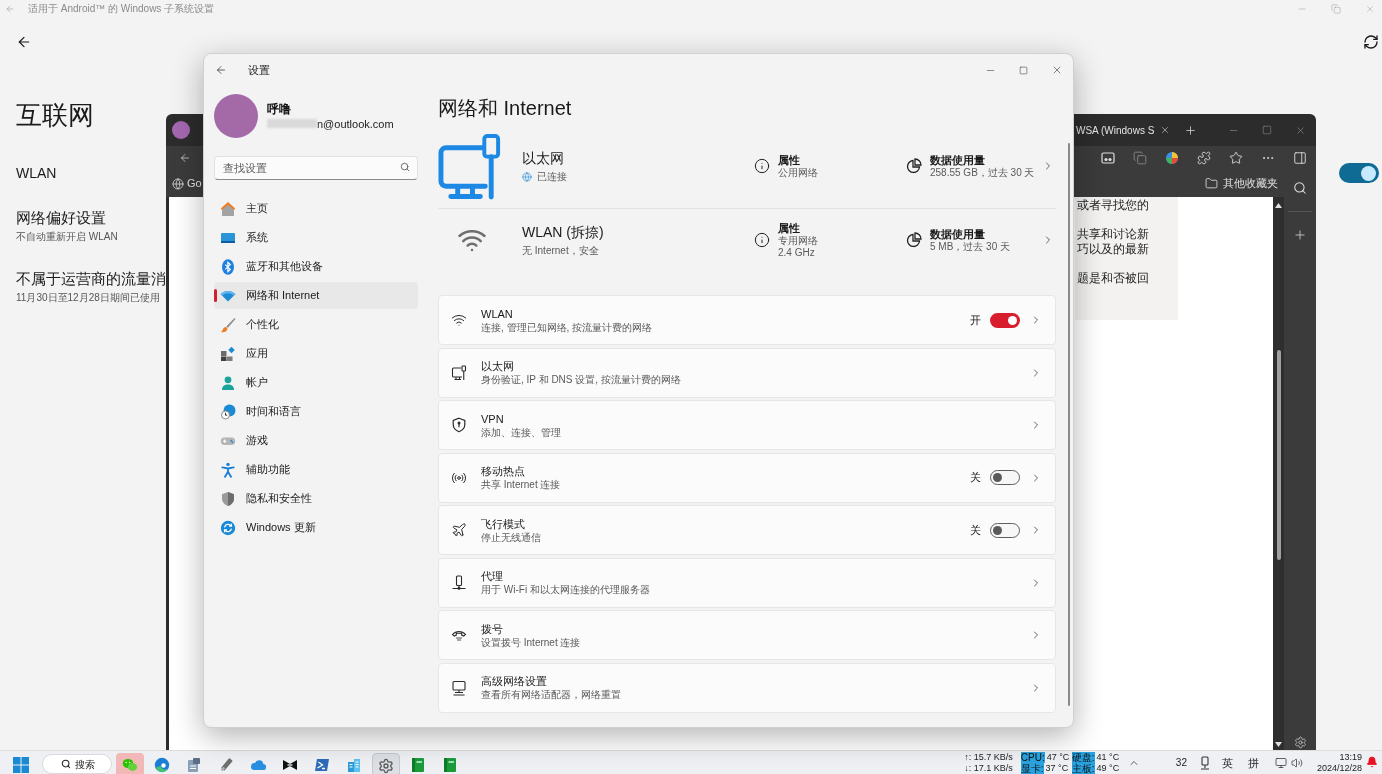 The image size is (1382, 774). Describe the element at coordinates (279, 109) in the screenshot. I see `account-name: 呼噜` at that location.